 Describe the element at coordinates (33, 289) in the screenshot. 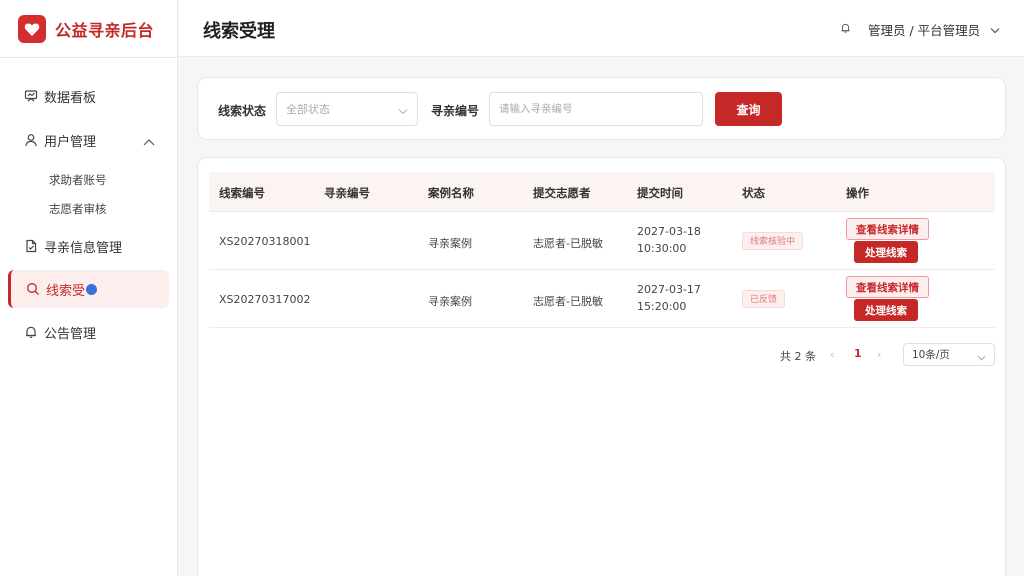

I see `search-icon` at that location.